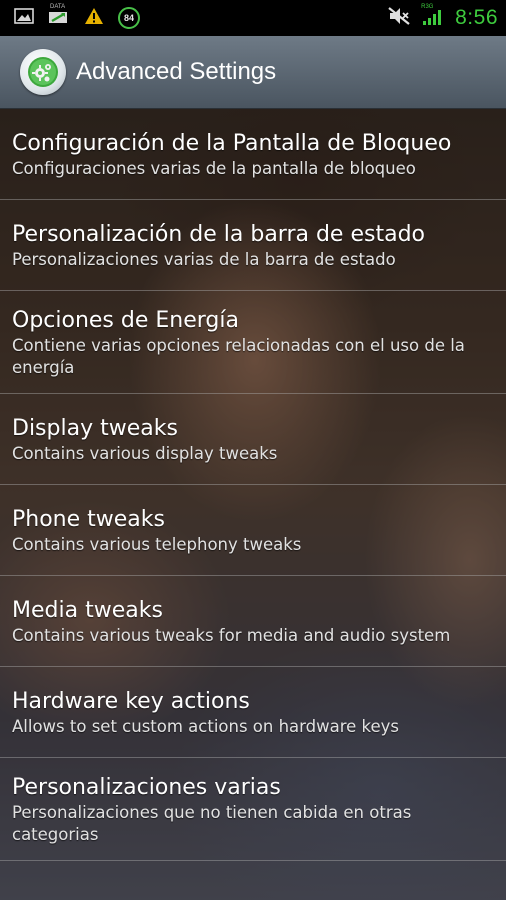 This screenshot has width=506, height=900. What do you see at coordinates (24, 18) in the screenshot?
I see `gallery-icon` at bounding box center [24, 18].